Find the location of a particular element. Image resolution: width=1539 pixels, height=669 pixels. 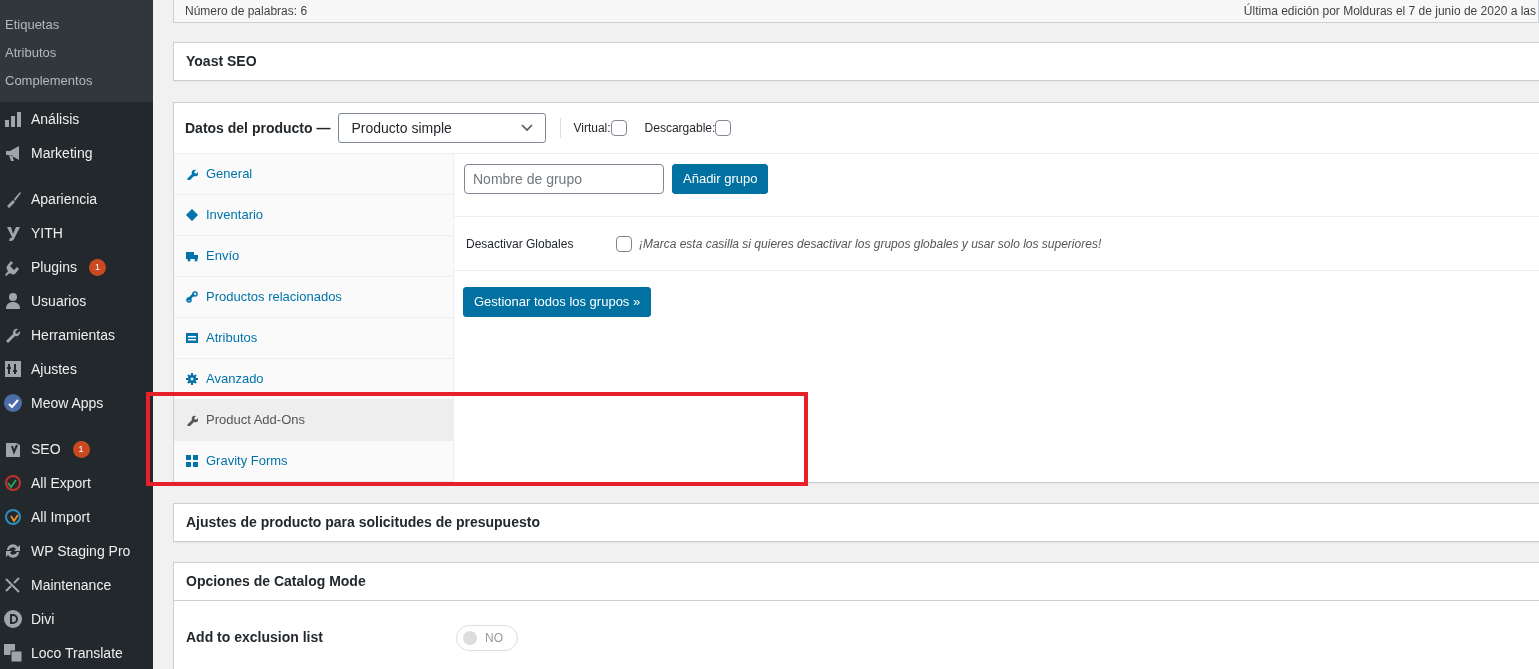

word-count: Número de palabras: 6 is located at coordinates (246, 11).